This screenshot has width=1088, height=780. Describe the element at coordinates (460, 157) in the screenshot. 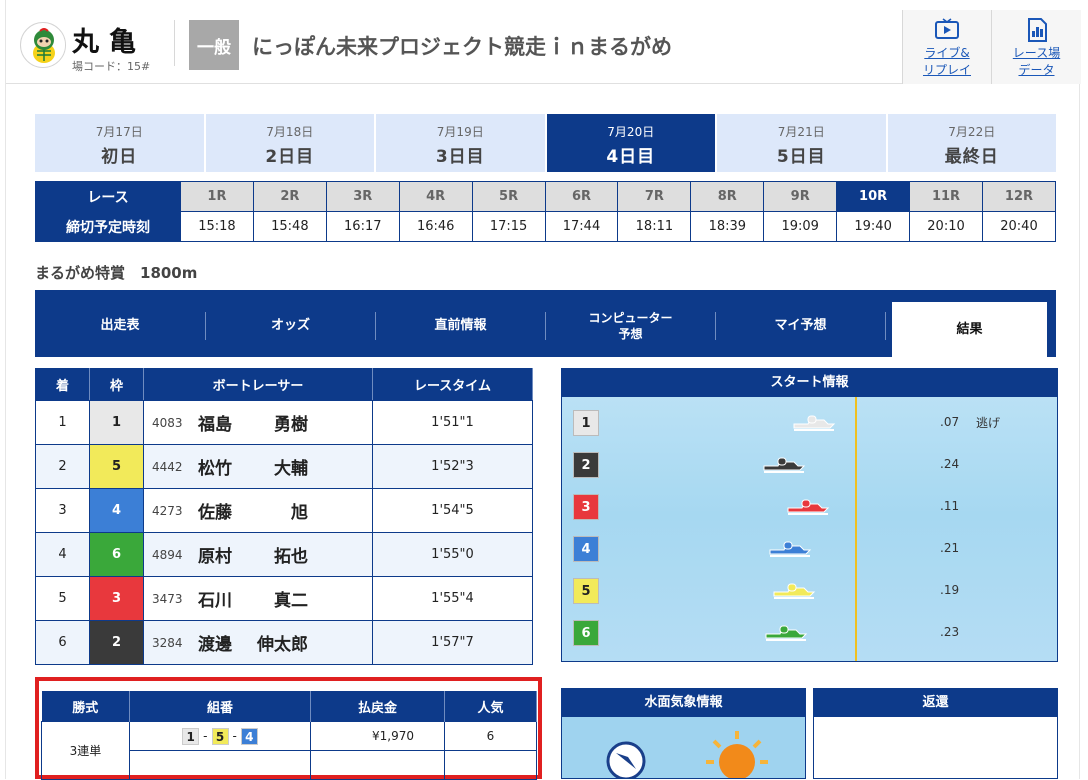

I see `day-label: 3日目` at that location.